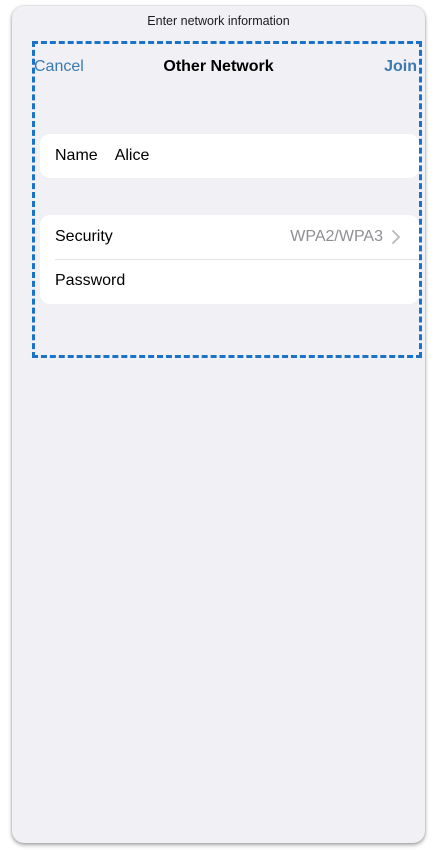 This screenshot has width=437, height=850. Describe the element at coordinates (229, 237) in the screenshot. I see `security-row: Security WPA2/WPA3` at that location.